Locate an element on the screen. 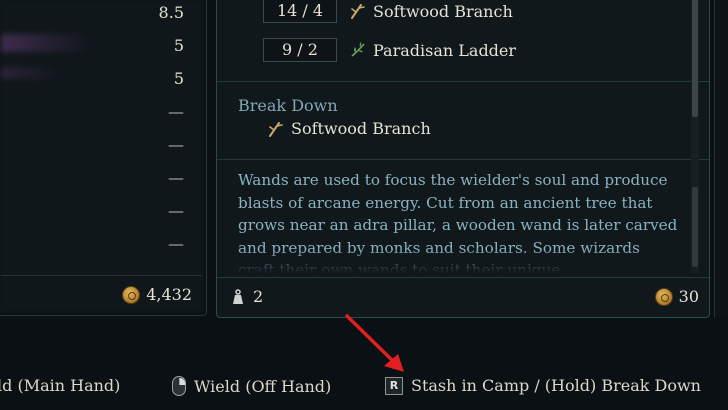 This screenshot has height=410, width=728. item-weight: 2 is located at coordinates (246, 296).